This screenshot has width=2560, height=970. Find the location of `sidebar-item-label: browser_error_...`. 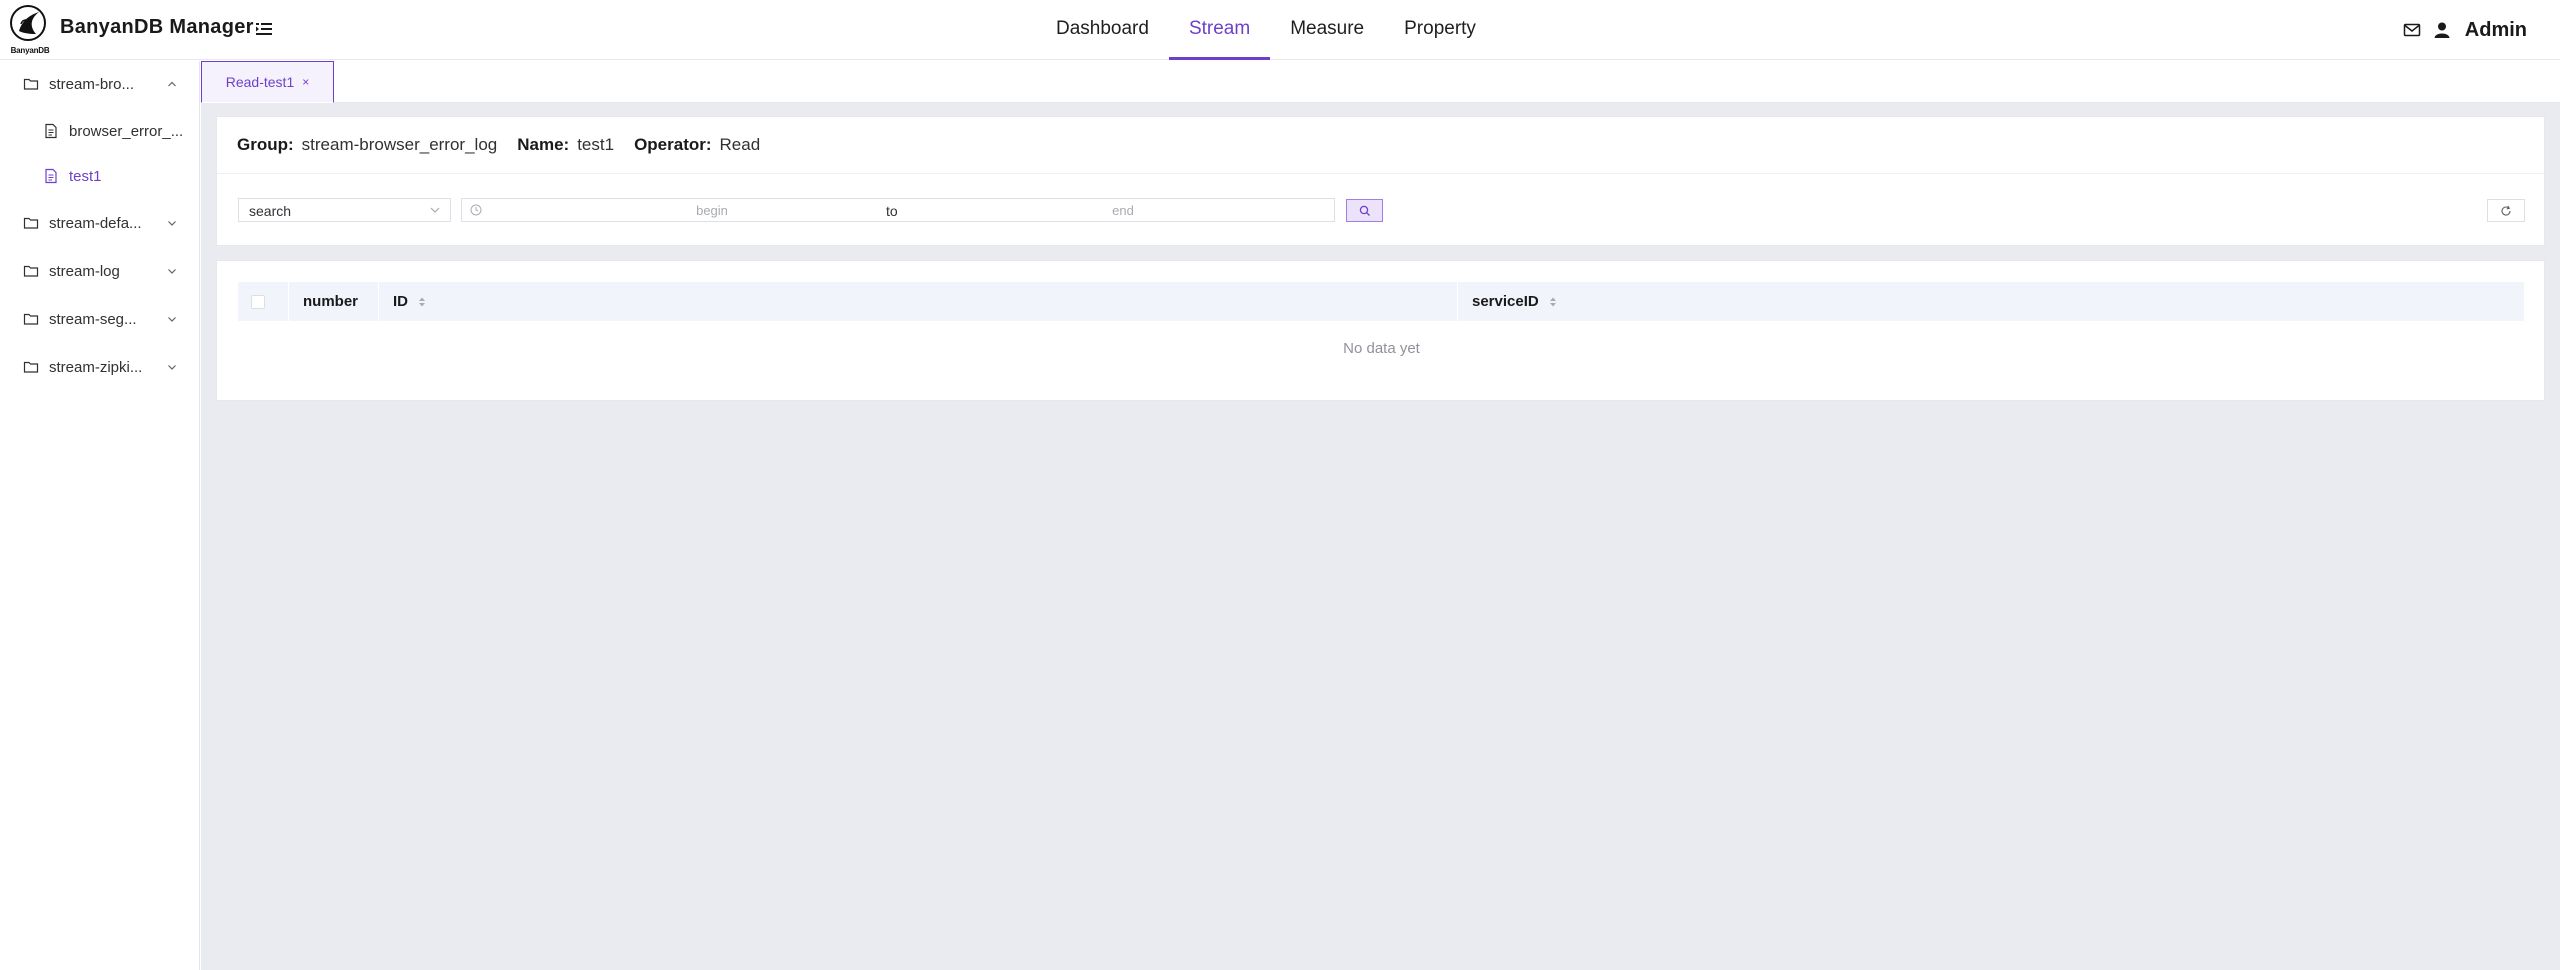

sidebar-item-label: browser_error_... is located at coordinates (126, 131).